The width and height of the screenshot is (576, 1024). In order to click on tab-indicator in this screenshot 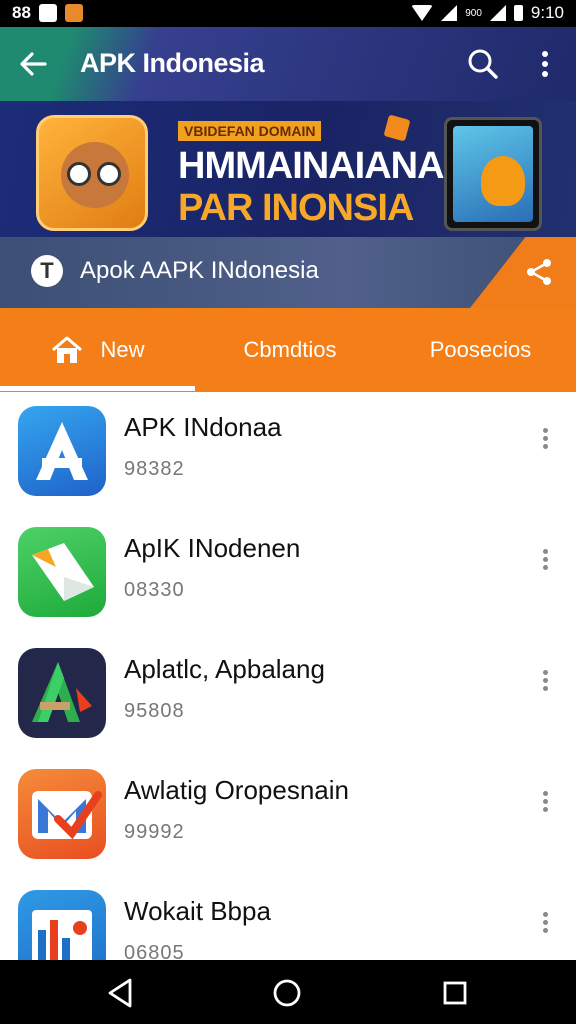, I will do `click(97, 388)`.